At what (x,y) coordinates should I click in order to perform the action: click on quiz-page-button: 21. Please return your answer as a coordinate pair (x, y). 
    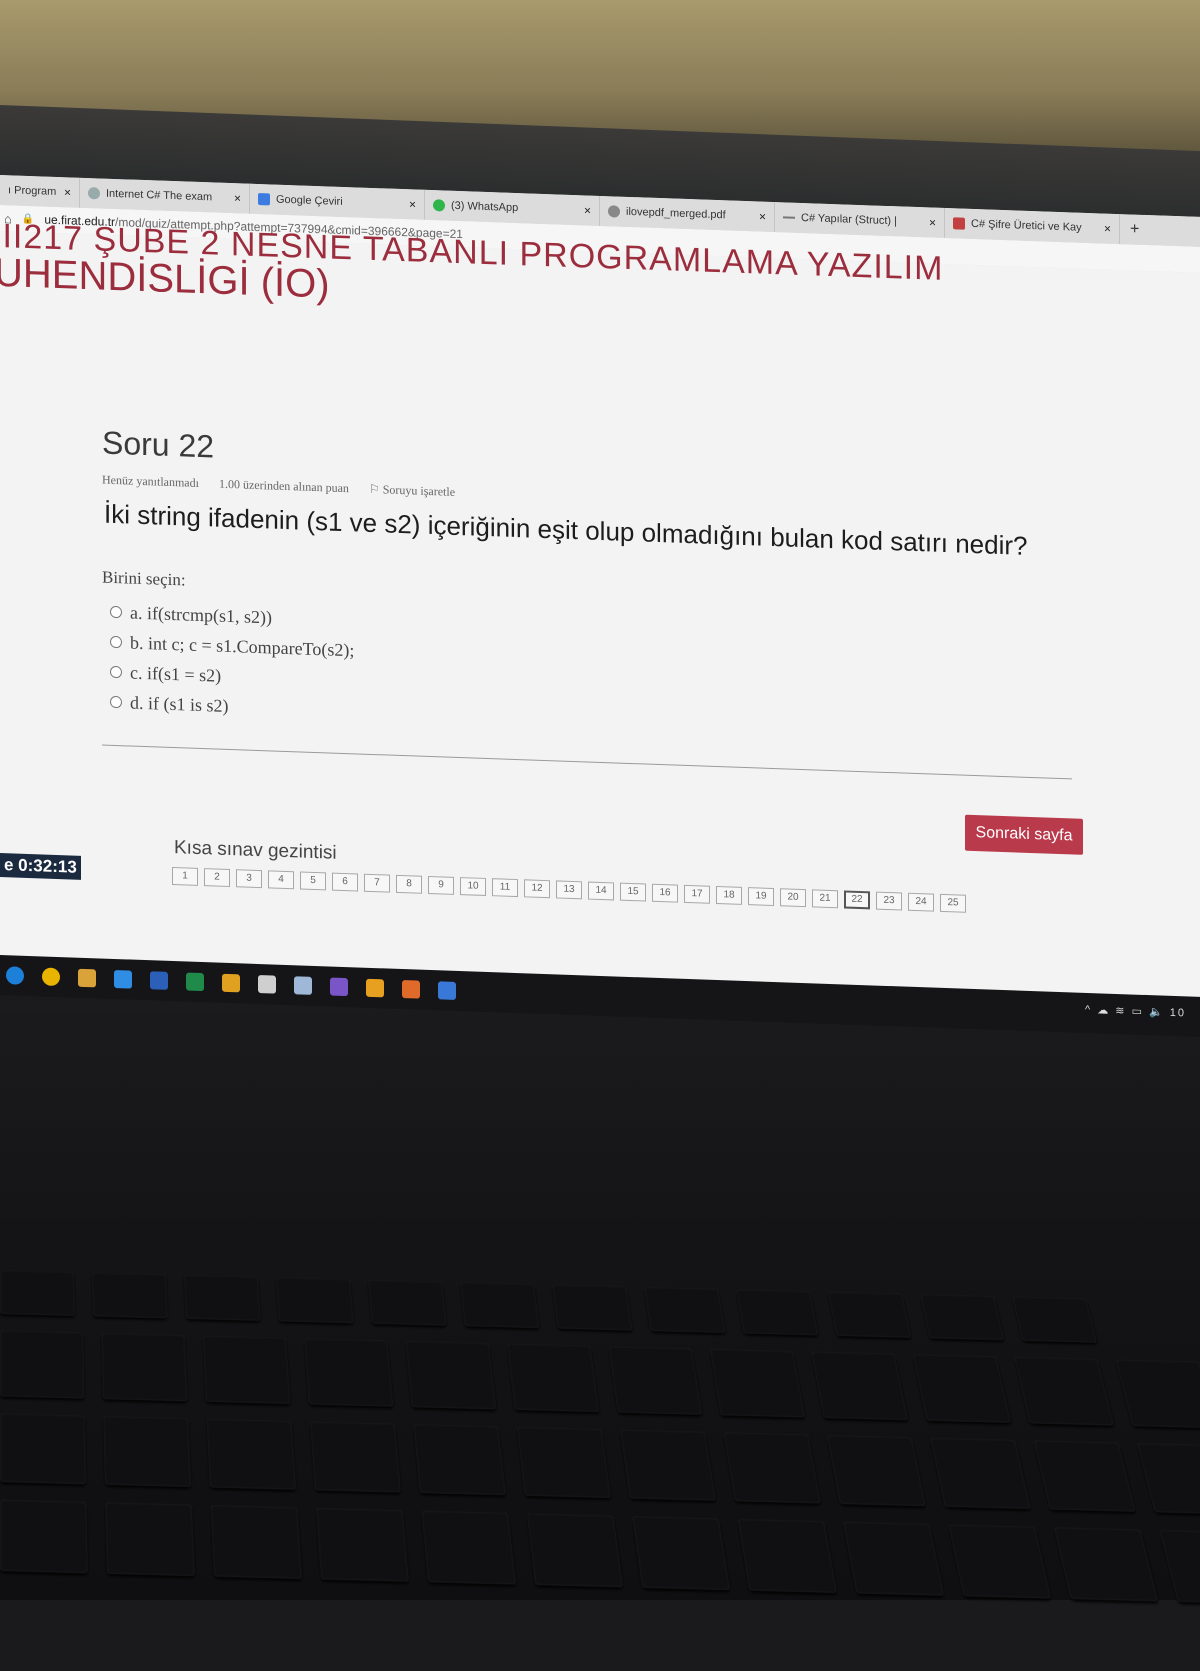
    Looking at the image, I should click on (825, 899).